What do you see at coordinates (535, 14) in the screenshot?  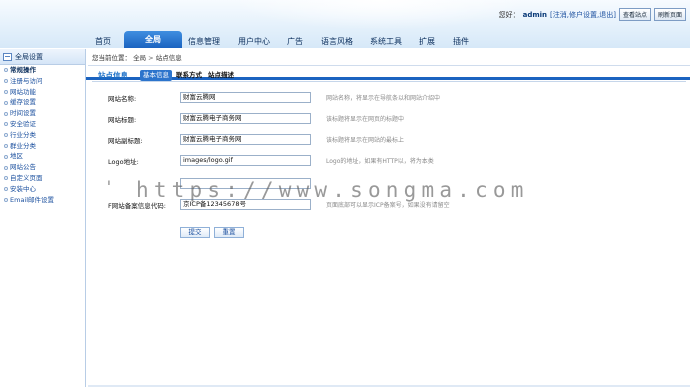 I see `username: admin` at bounding box center [535, 14].